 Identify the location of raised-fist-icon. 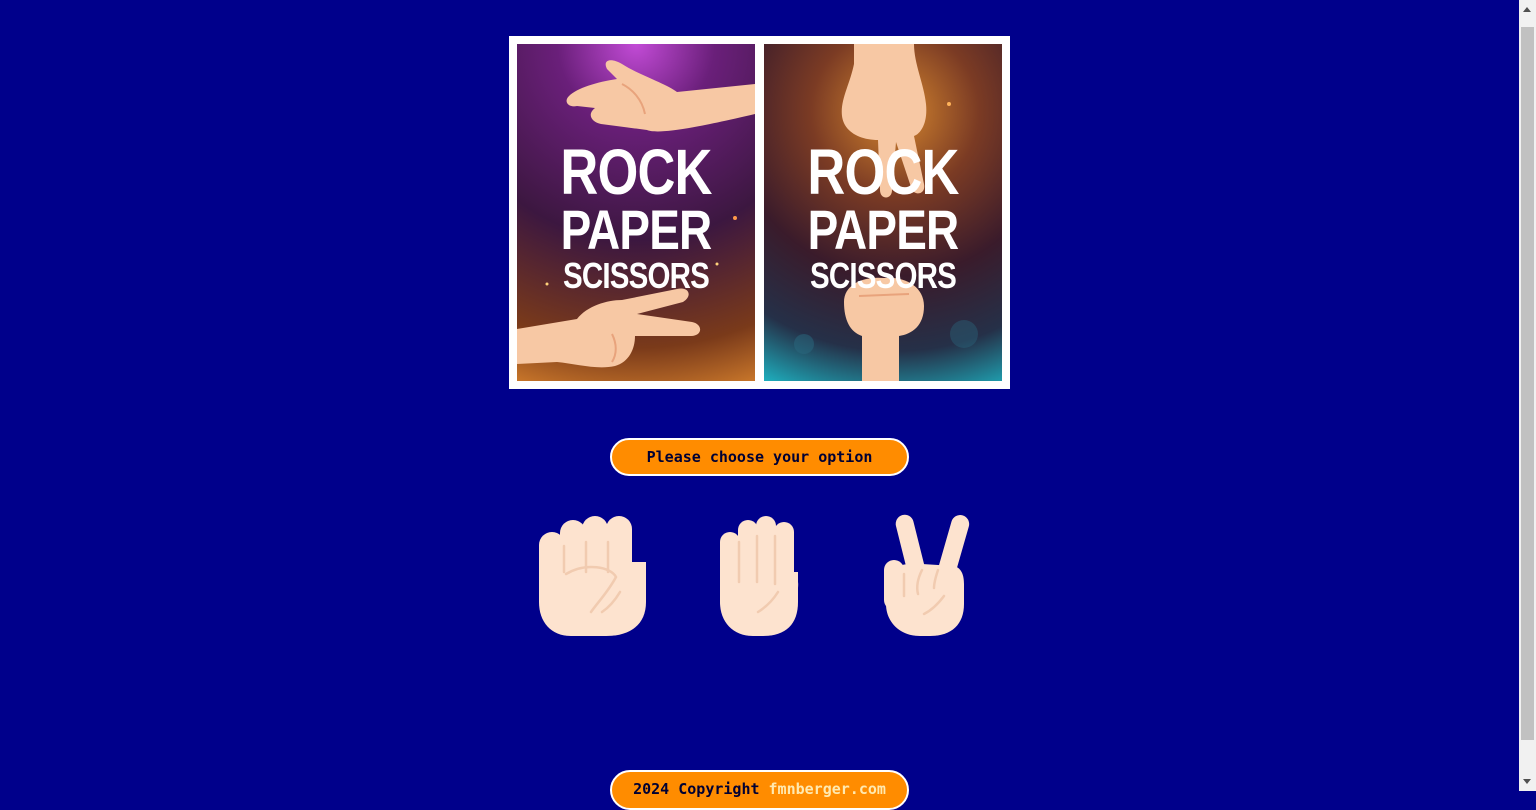
(592, 576).